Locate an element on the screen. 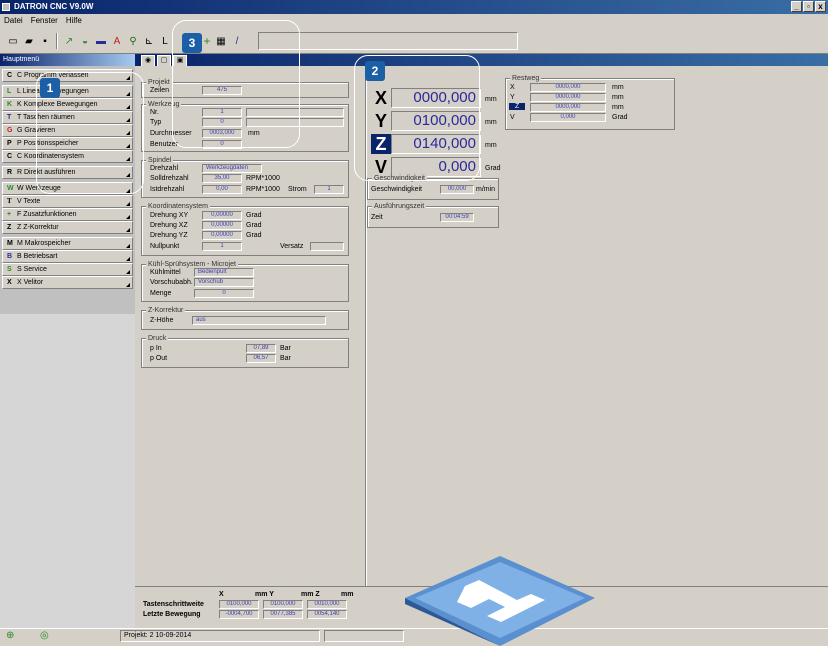  open-file-icon: ▰ is located at coordinates (29, 41).